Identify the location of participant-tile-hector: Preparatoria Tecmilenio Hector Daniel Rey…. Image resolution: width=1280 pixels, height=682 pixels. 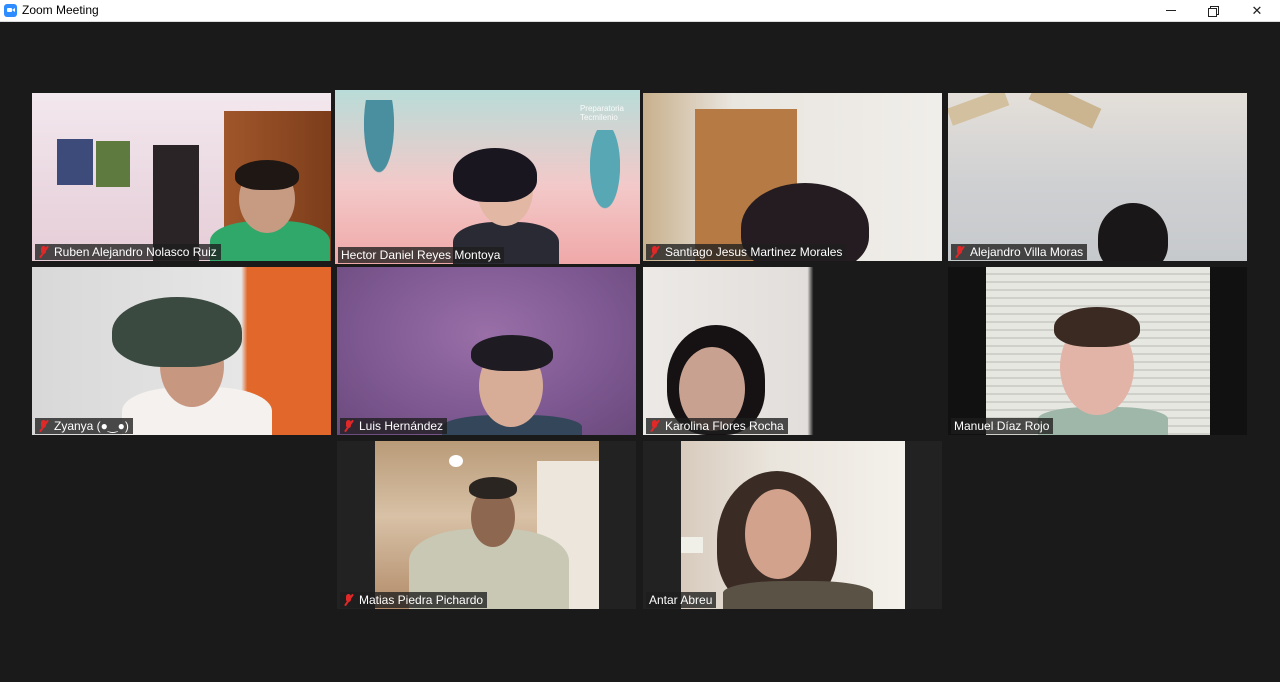
(487, 177).